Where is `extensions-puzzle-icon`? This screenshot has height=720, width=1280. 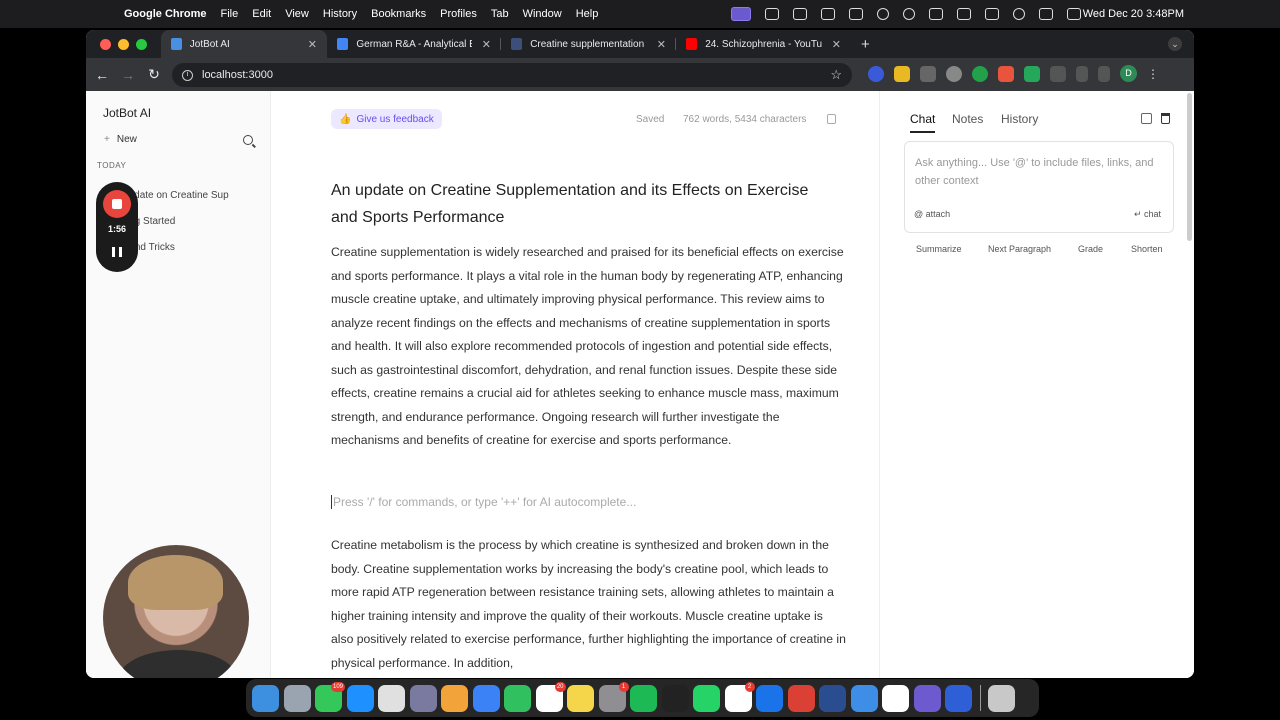 extensions-puzzle-icon is located at coordinates (1058, 73).